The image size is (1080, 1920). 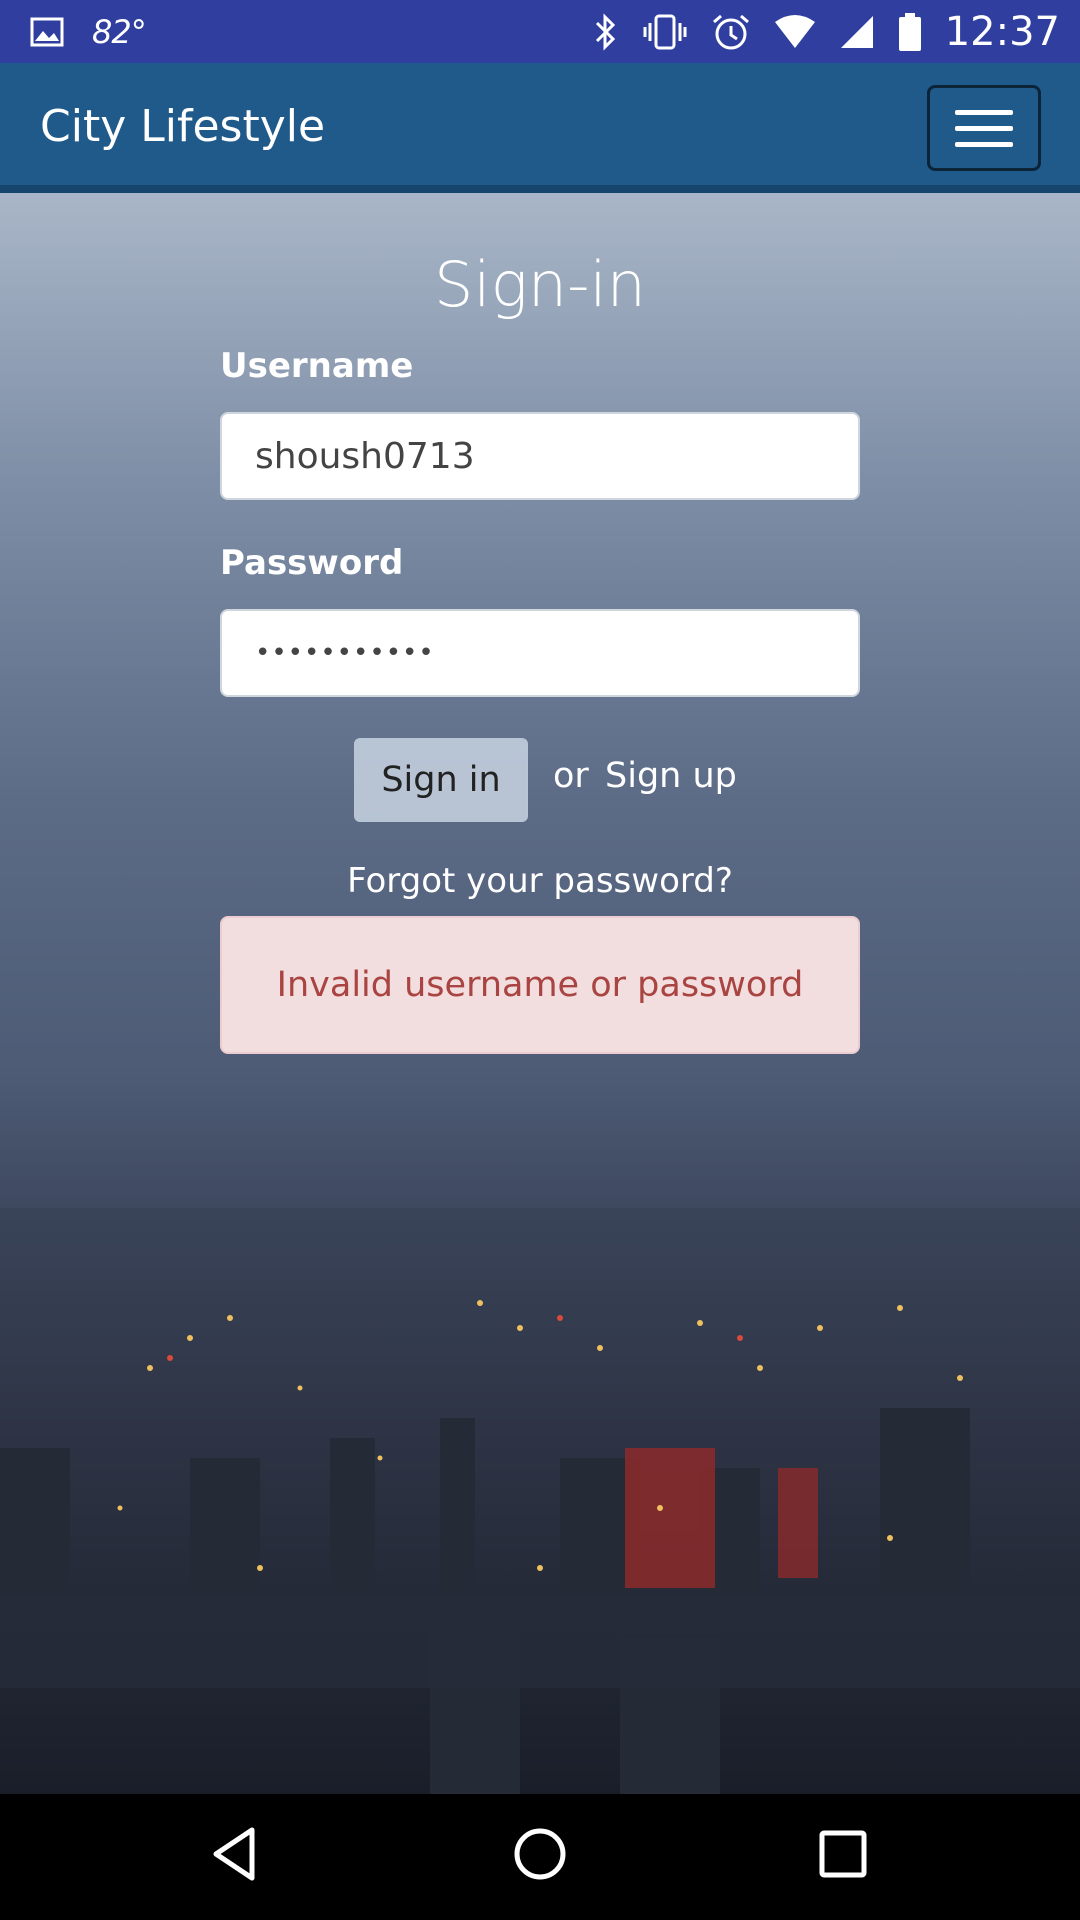 I want to click on temperature-text: 82°, so click(x=119, y=31).